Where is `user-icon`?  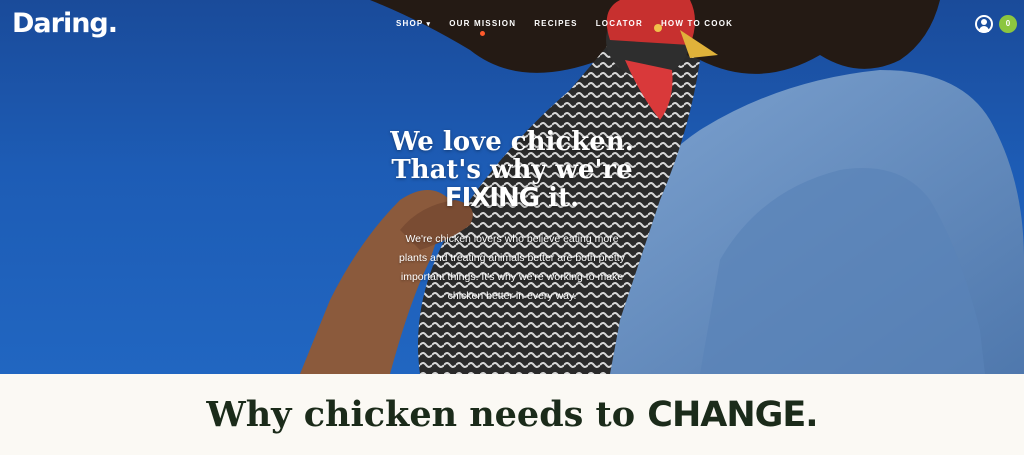
user-icon is located at coordinates (984, 24).